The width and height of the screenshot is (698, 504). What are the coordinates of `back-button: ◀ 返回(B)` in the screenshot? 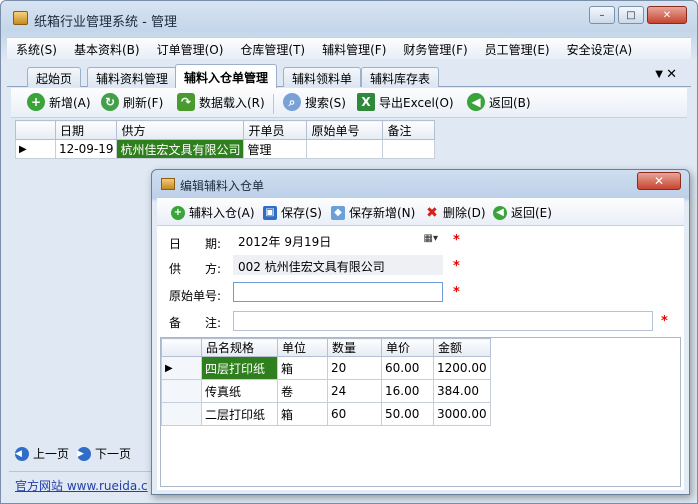 It's located at (499, 102).